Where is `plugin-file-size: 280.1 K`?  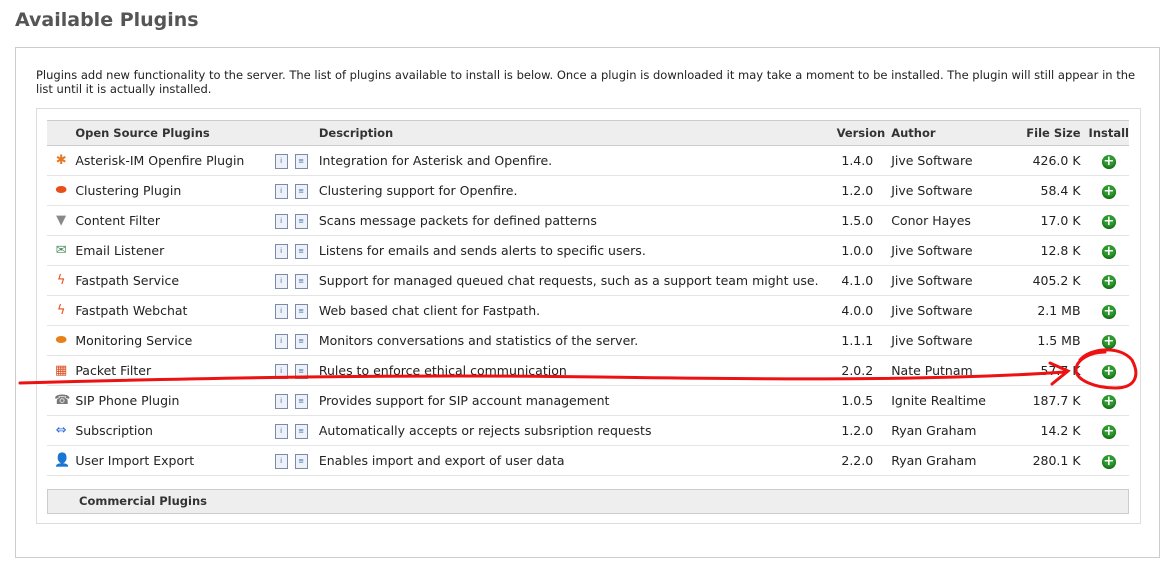 plugin-file-size: 280.1 K is located at coordinates (1043, 460).